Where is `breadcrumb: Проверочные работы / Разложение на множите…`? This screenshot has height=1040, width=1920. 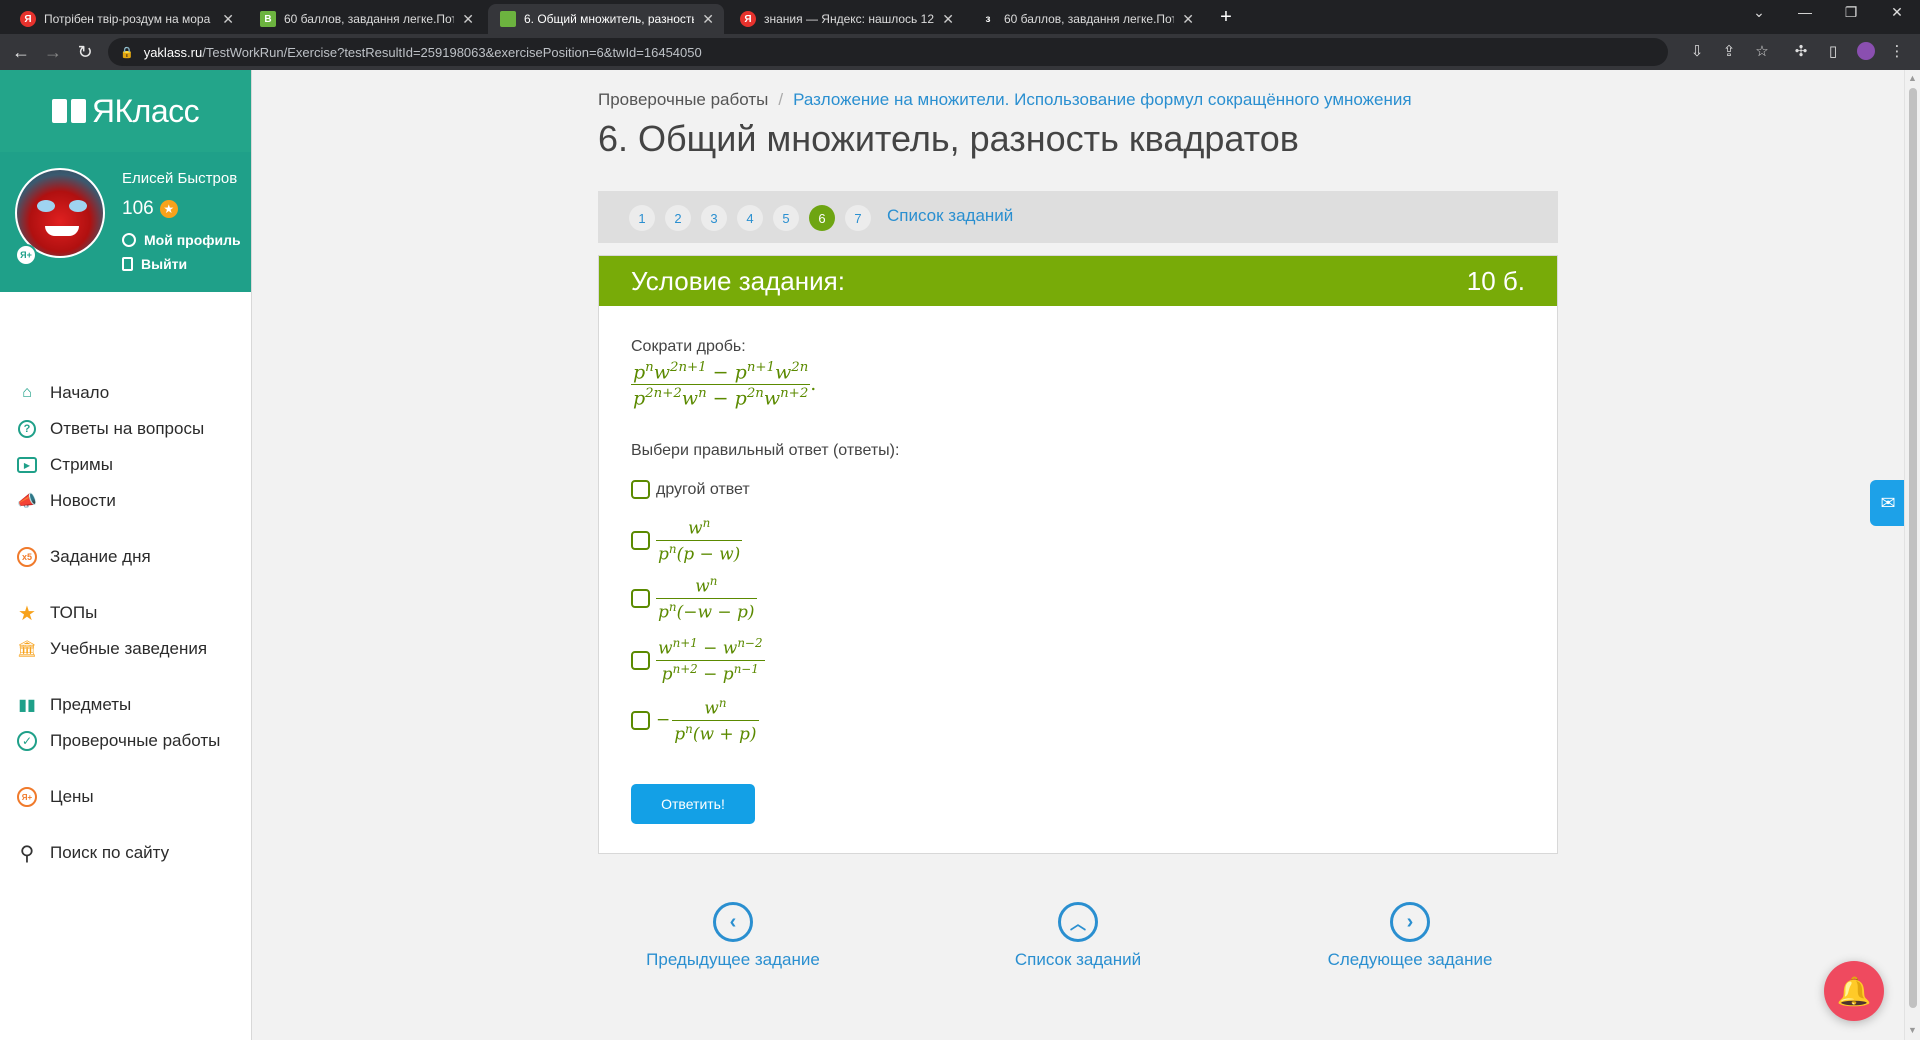 breadcrumb: Проверочные работы / Разложение на множите… is located at coordinates (1005, 100).